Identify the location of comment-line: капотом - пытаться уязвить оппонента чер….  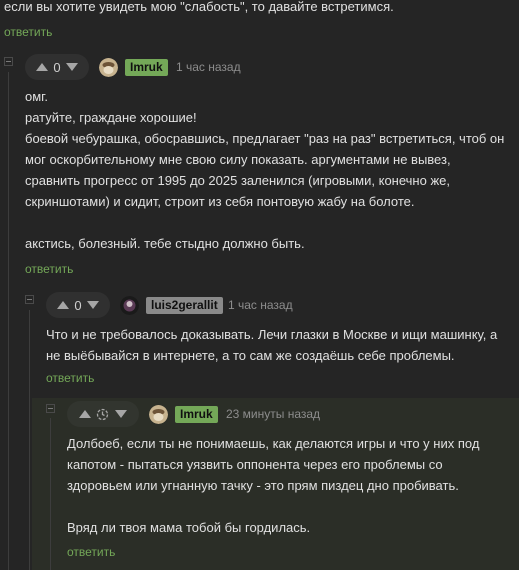
(255, 464).